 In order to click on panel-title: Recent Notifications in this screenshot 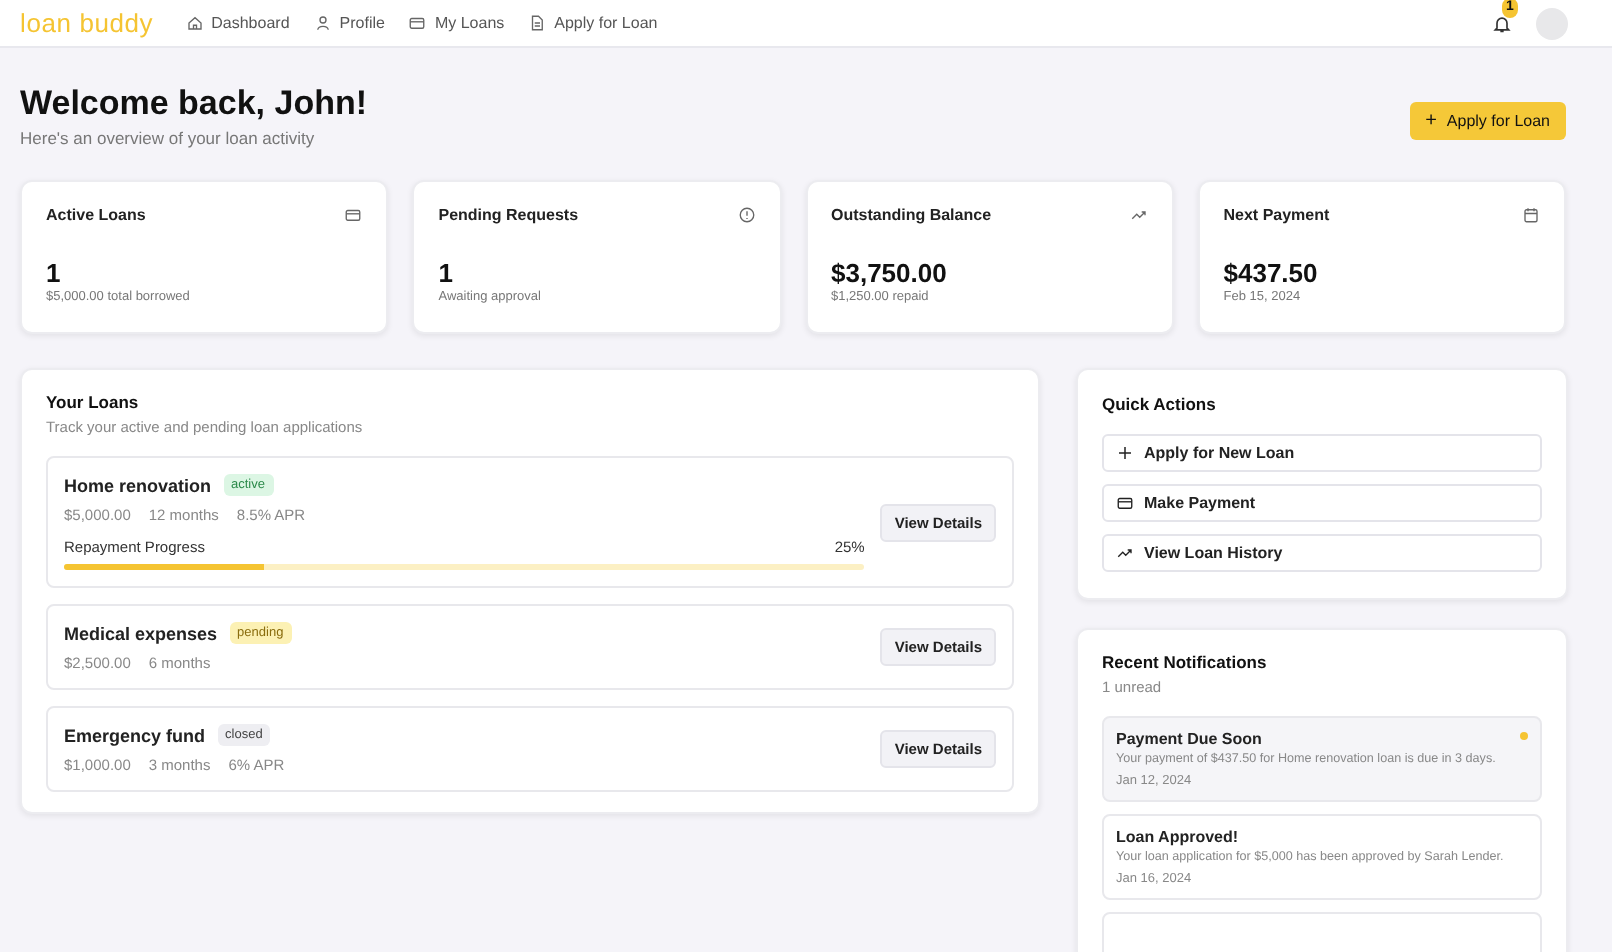, I will do `click(1185, 662)`.